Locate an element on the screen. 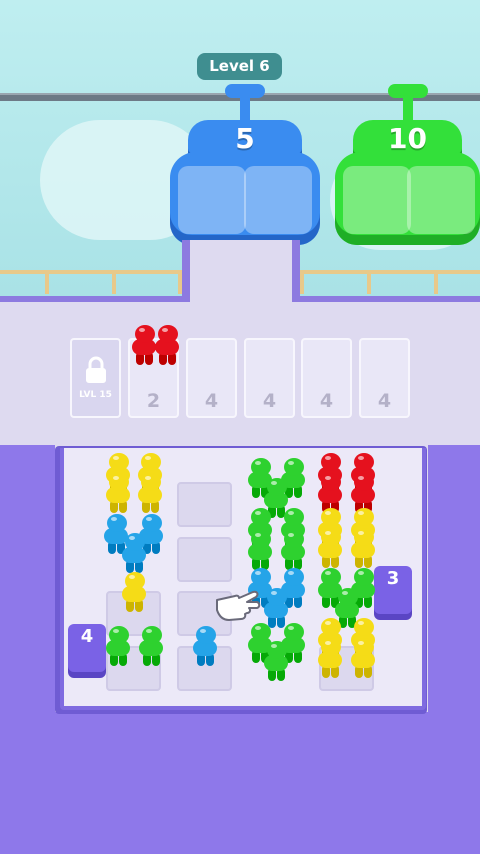 The image size is (480, 854). gondola-green: 10 is located at coordinates (407, 164).